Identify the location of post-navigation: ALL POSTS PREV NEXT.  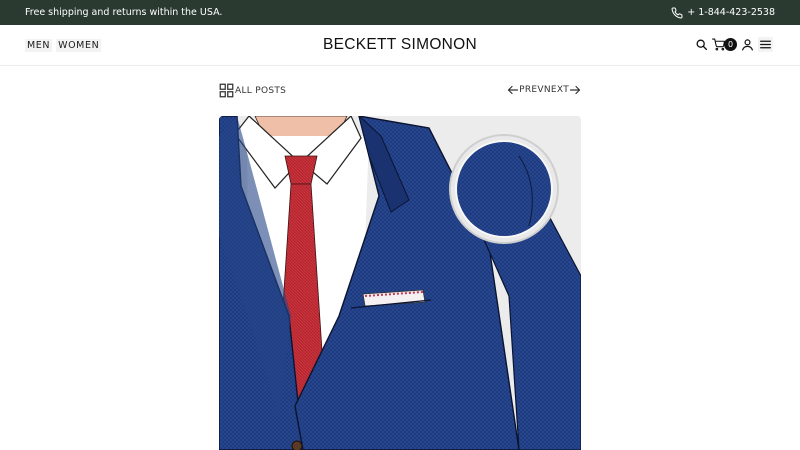
(400, 91).